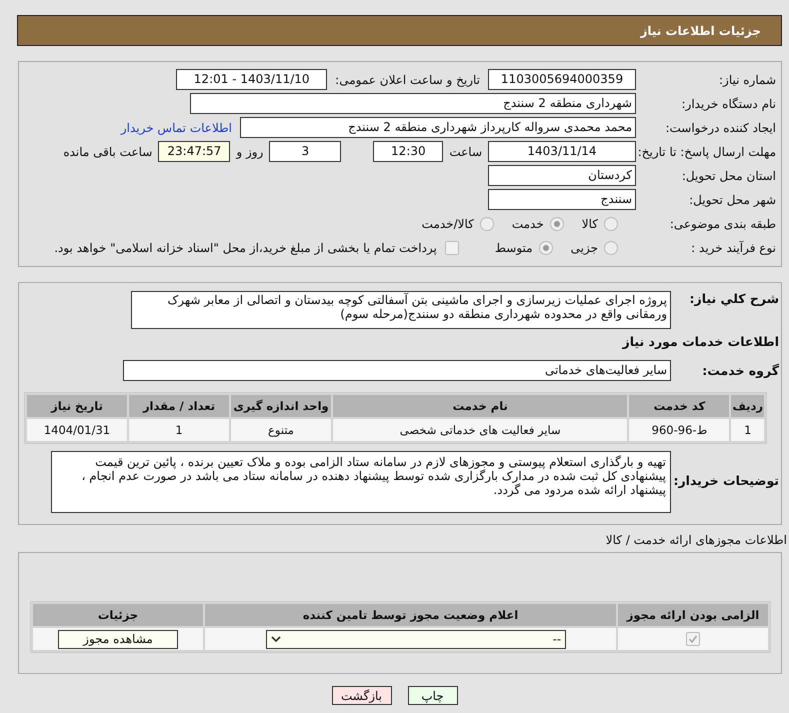  I want to click on radio-label: کالا, so click(590, 223).